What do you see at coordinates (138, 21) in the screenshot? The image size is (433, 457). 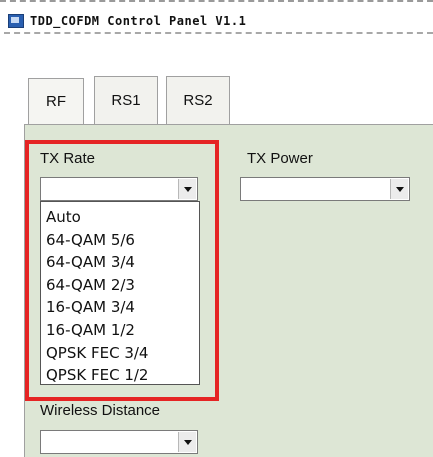 I see `window-title: TDD_COFDM Control Panel V1.1` at bounding box center [138, 21].